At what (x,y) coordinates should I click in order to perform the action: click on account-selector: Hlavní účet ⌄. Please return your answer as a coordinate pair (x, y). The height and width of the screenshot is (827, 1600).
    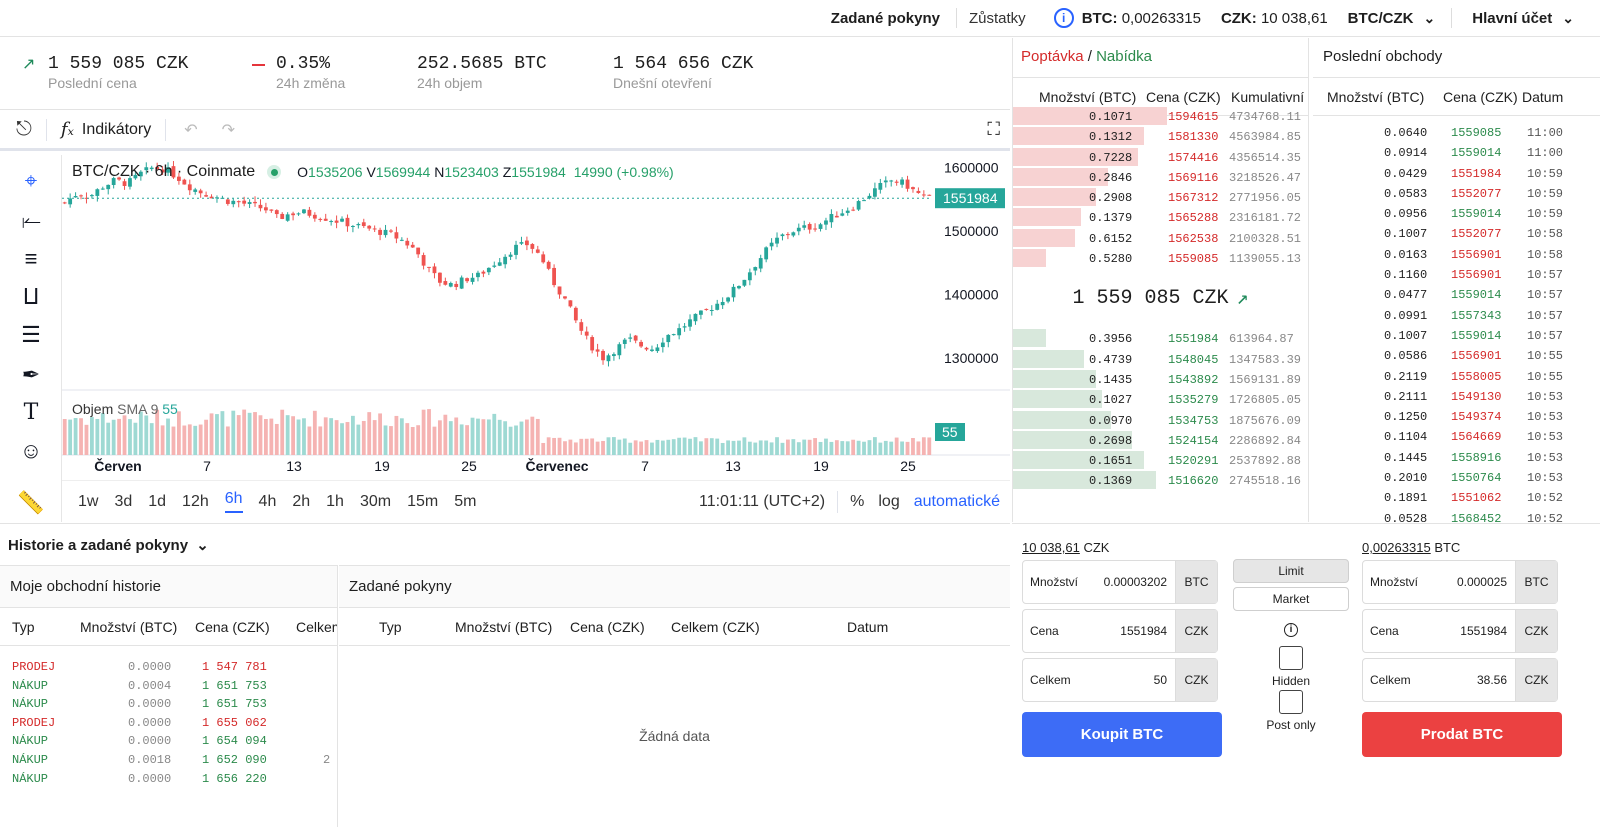
    Looking at the image, I should click on (1523, 18).